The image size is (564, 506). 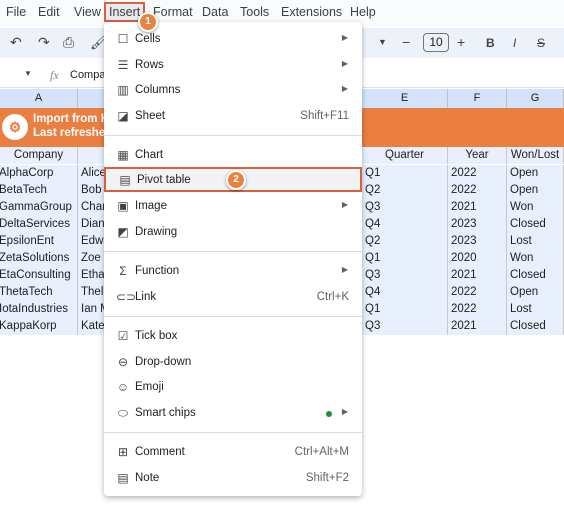 I want to click on cell: IotaIndustries, so click(x=39, y=309).